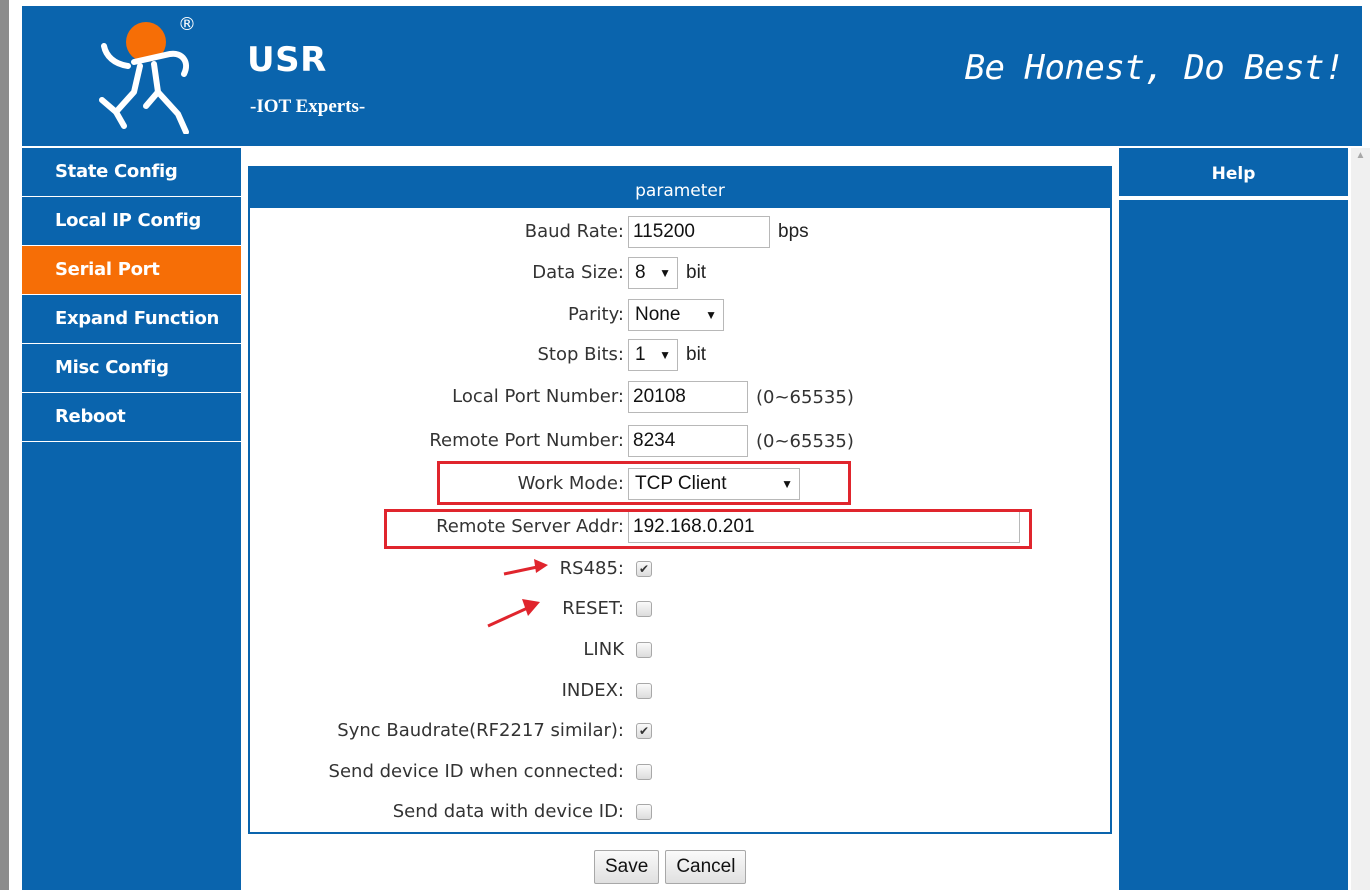  I want to click on reset-label: RESET:, so click(593, 608).